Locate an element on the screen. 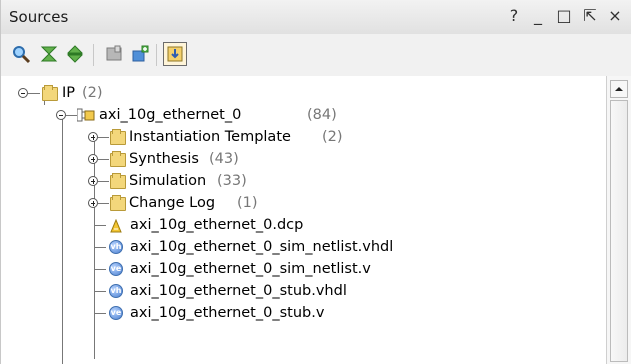 The height and width of the screenshot is (364, 631). help-icon: ? is located at coordinates (514, 16).